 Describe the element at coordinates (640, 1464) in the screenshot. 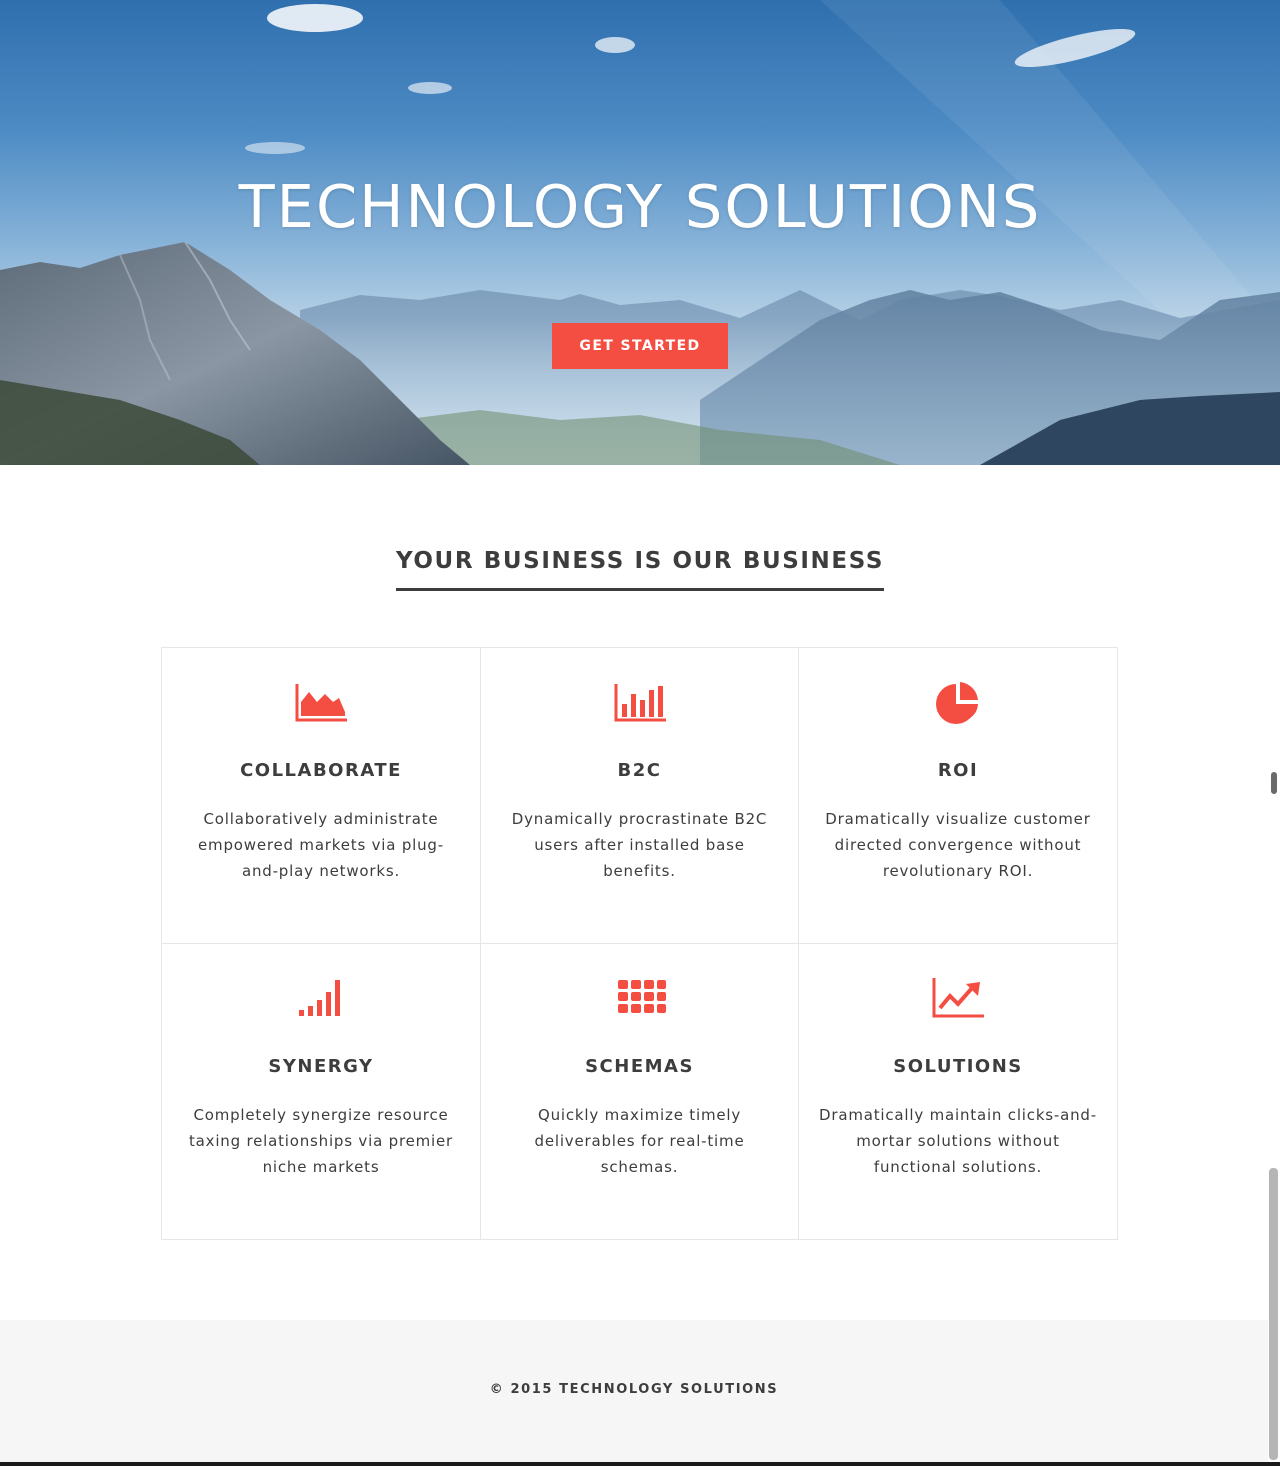

I see `bottom-edge` at that location.